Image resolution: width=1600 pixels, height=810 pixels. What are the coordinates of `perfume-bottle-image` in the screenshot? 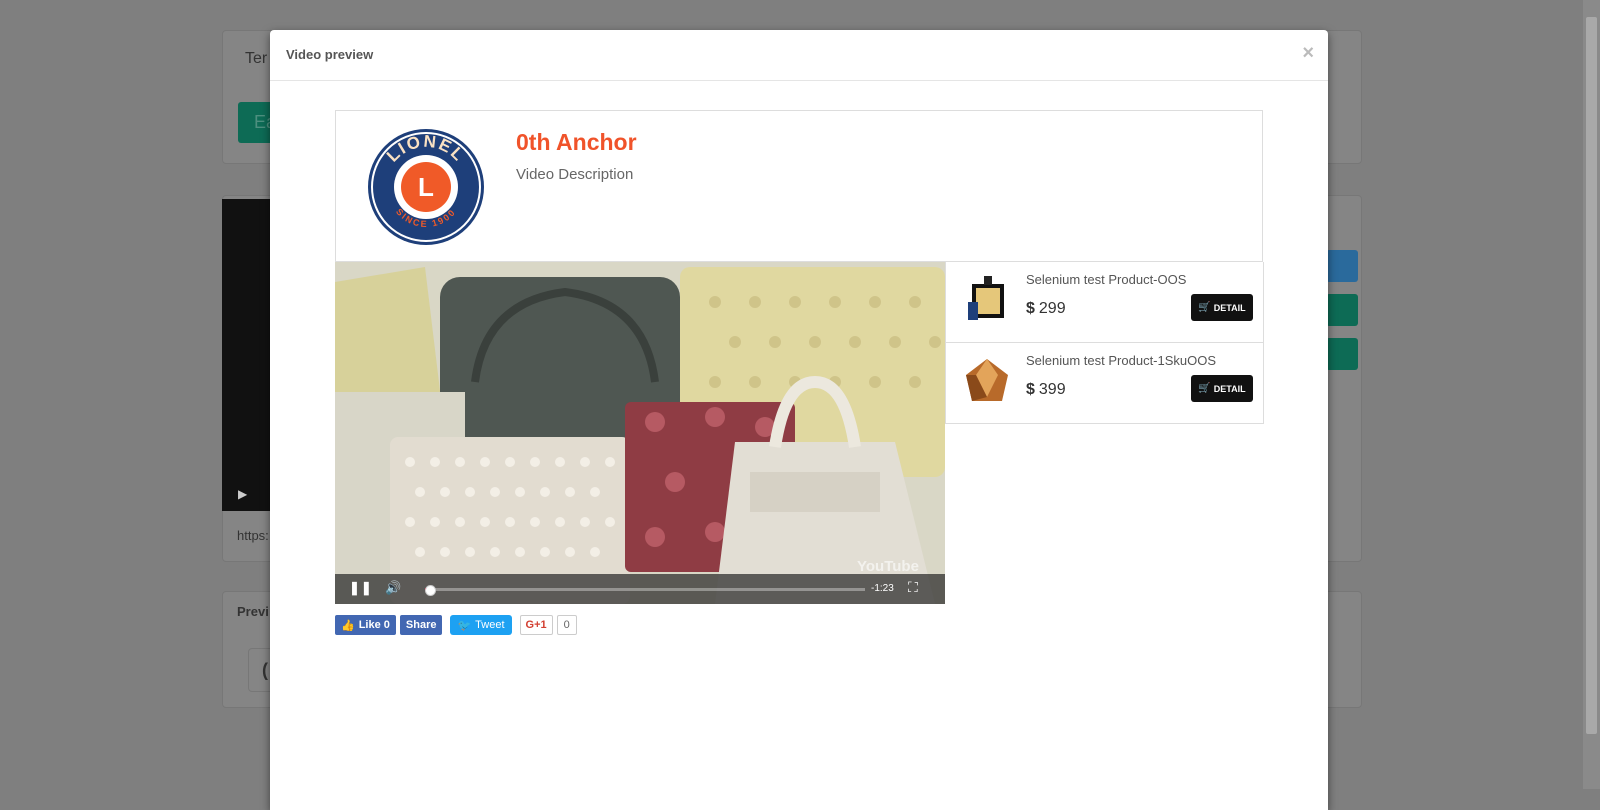 It's located at (986, 298).